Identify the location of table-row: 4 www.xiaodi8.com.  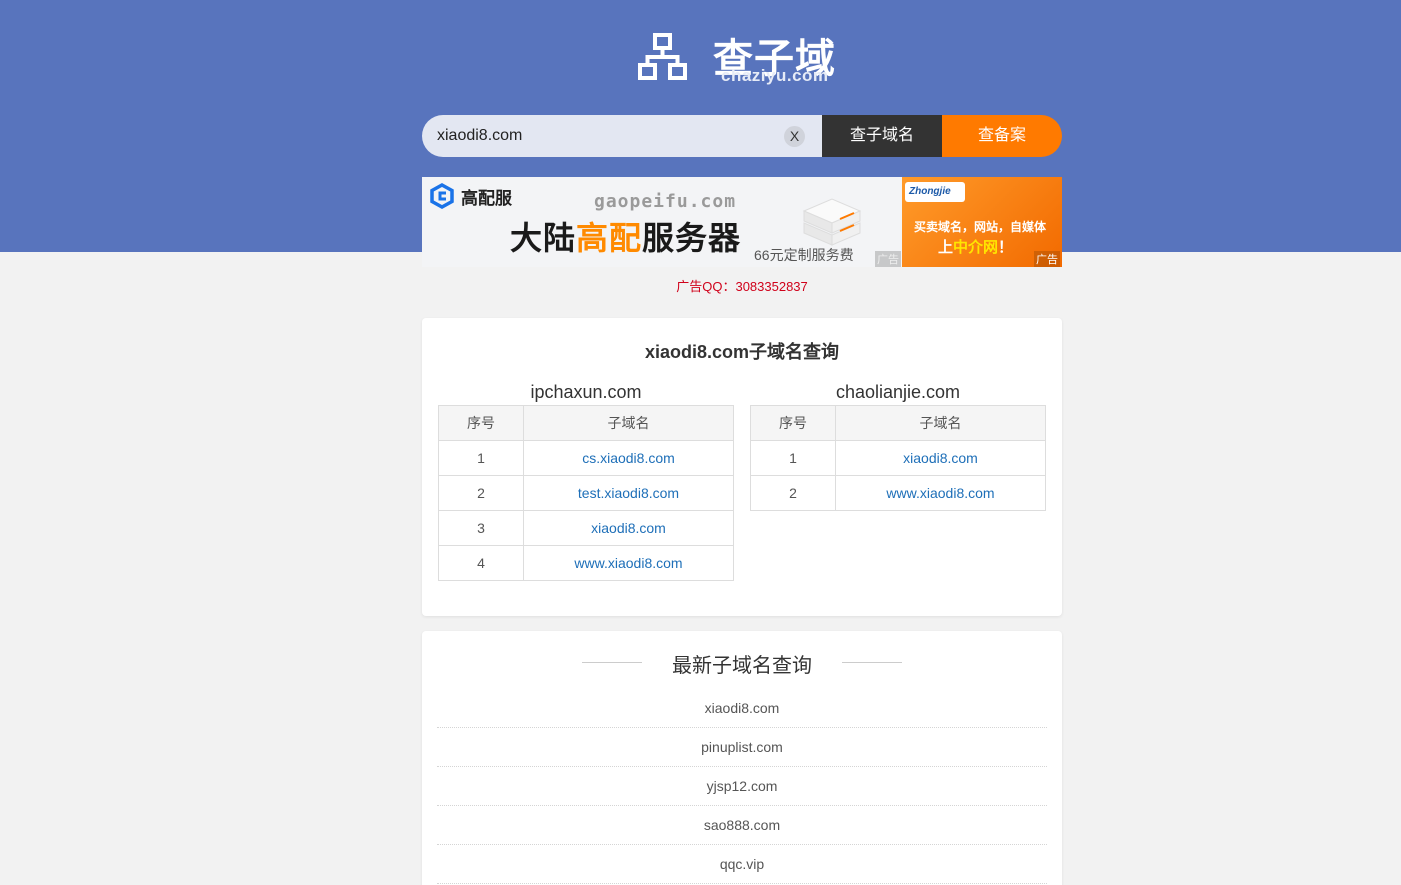
(586, 563).